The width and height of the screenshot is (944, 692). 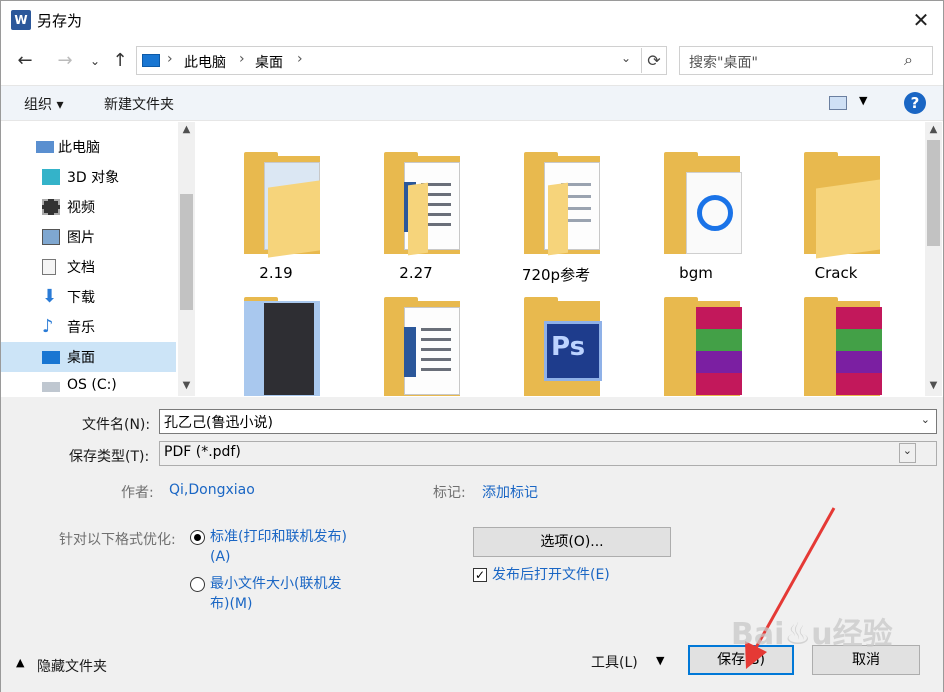 I want to click on chevron-up-icon: ▲, so click(x=20, y=662).